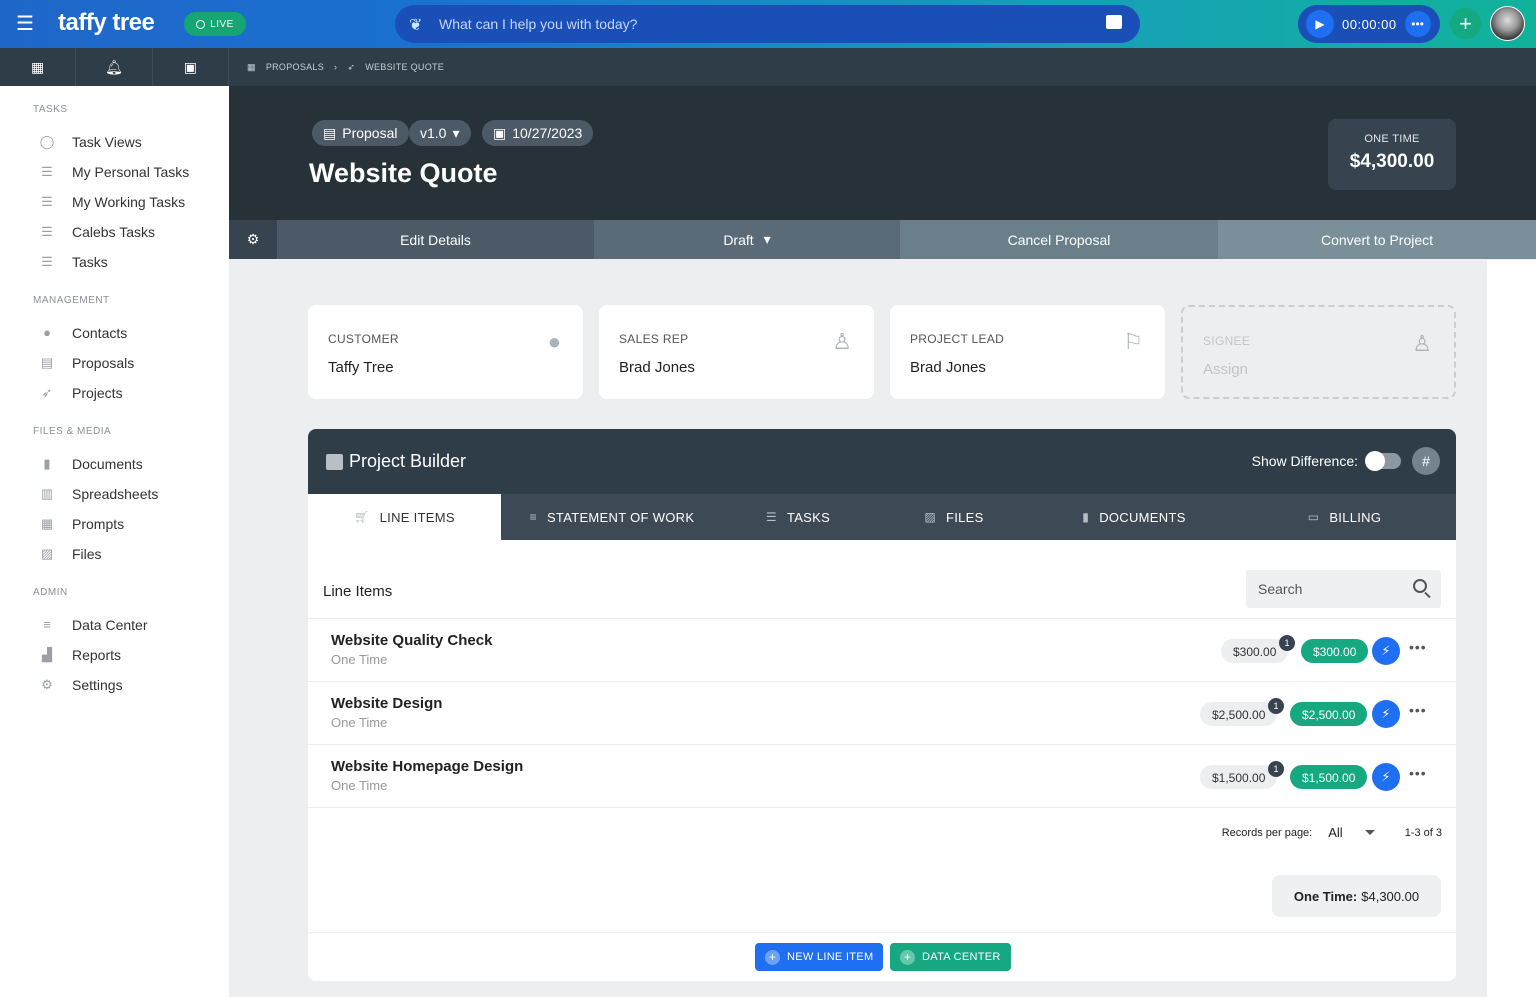  Describe the element at coordinates (114, 202) in the screenshot. I see `sidebar-item-my-working-tasks: ☰ My Working Tasks` at that location.